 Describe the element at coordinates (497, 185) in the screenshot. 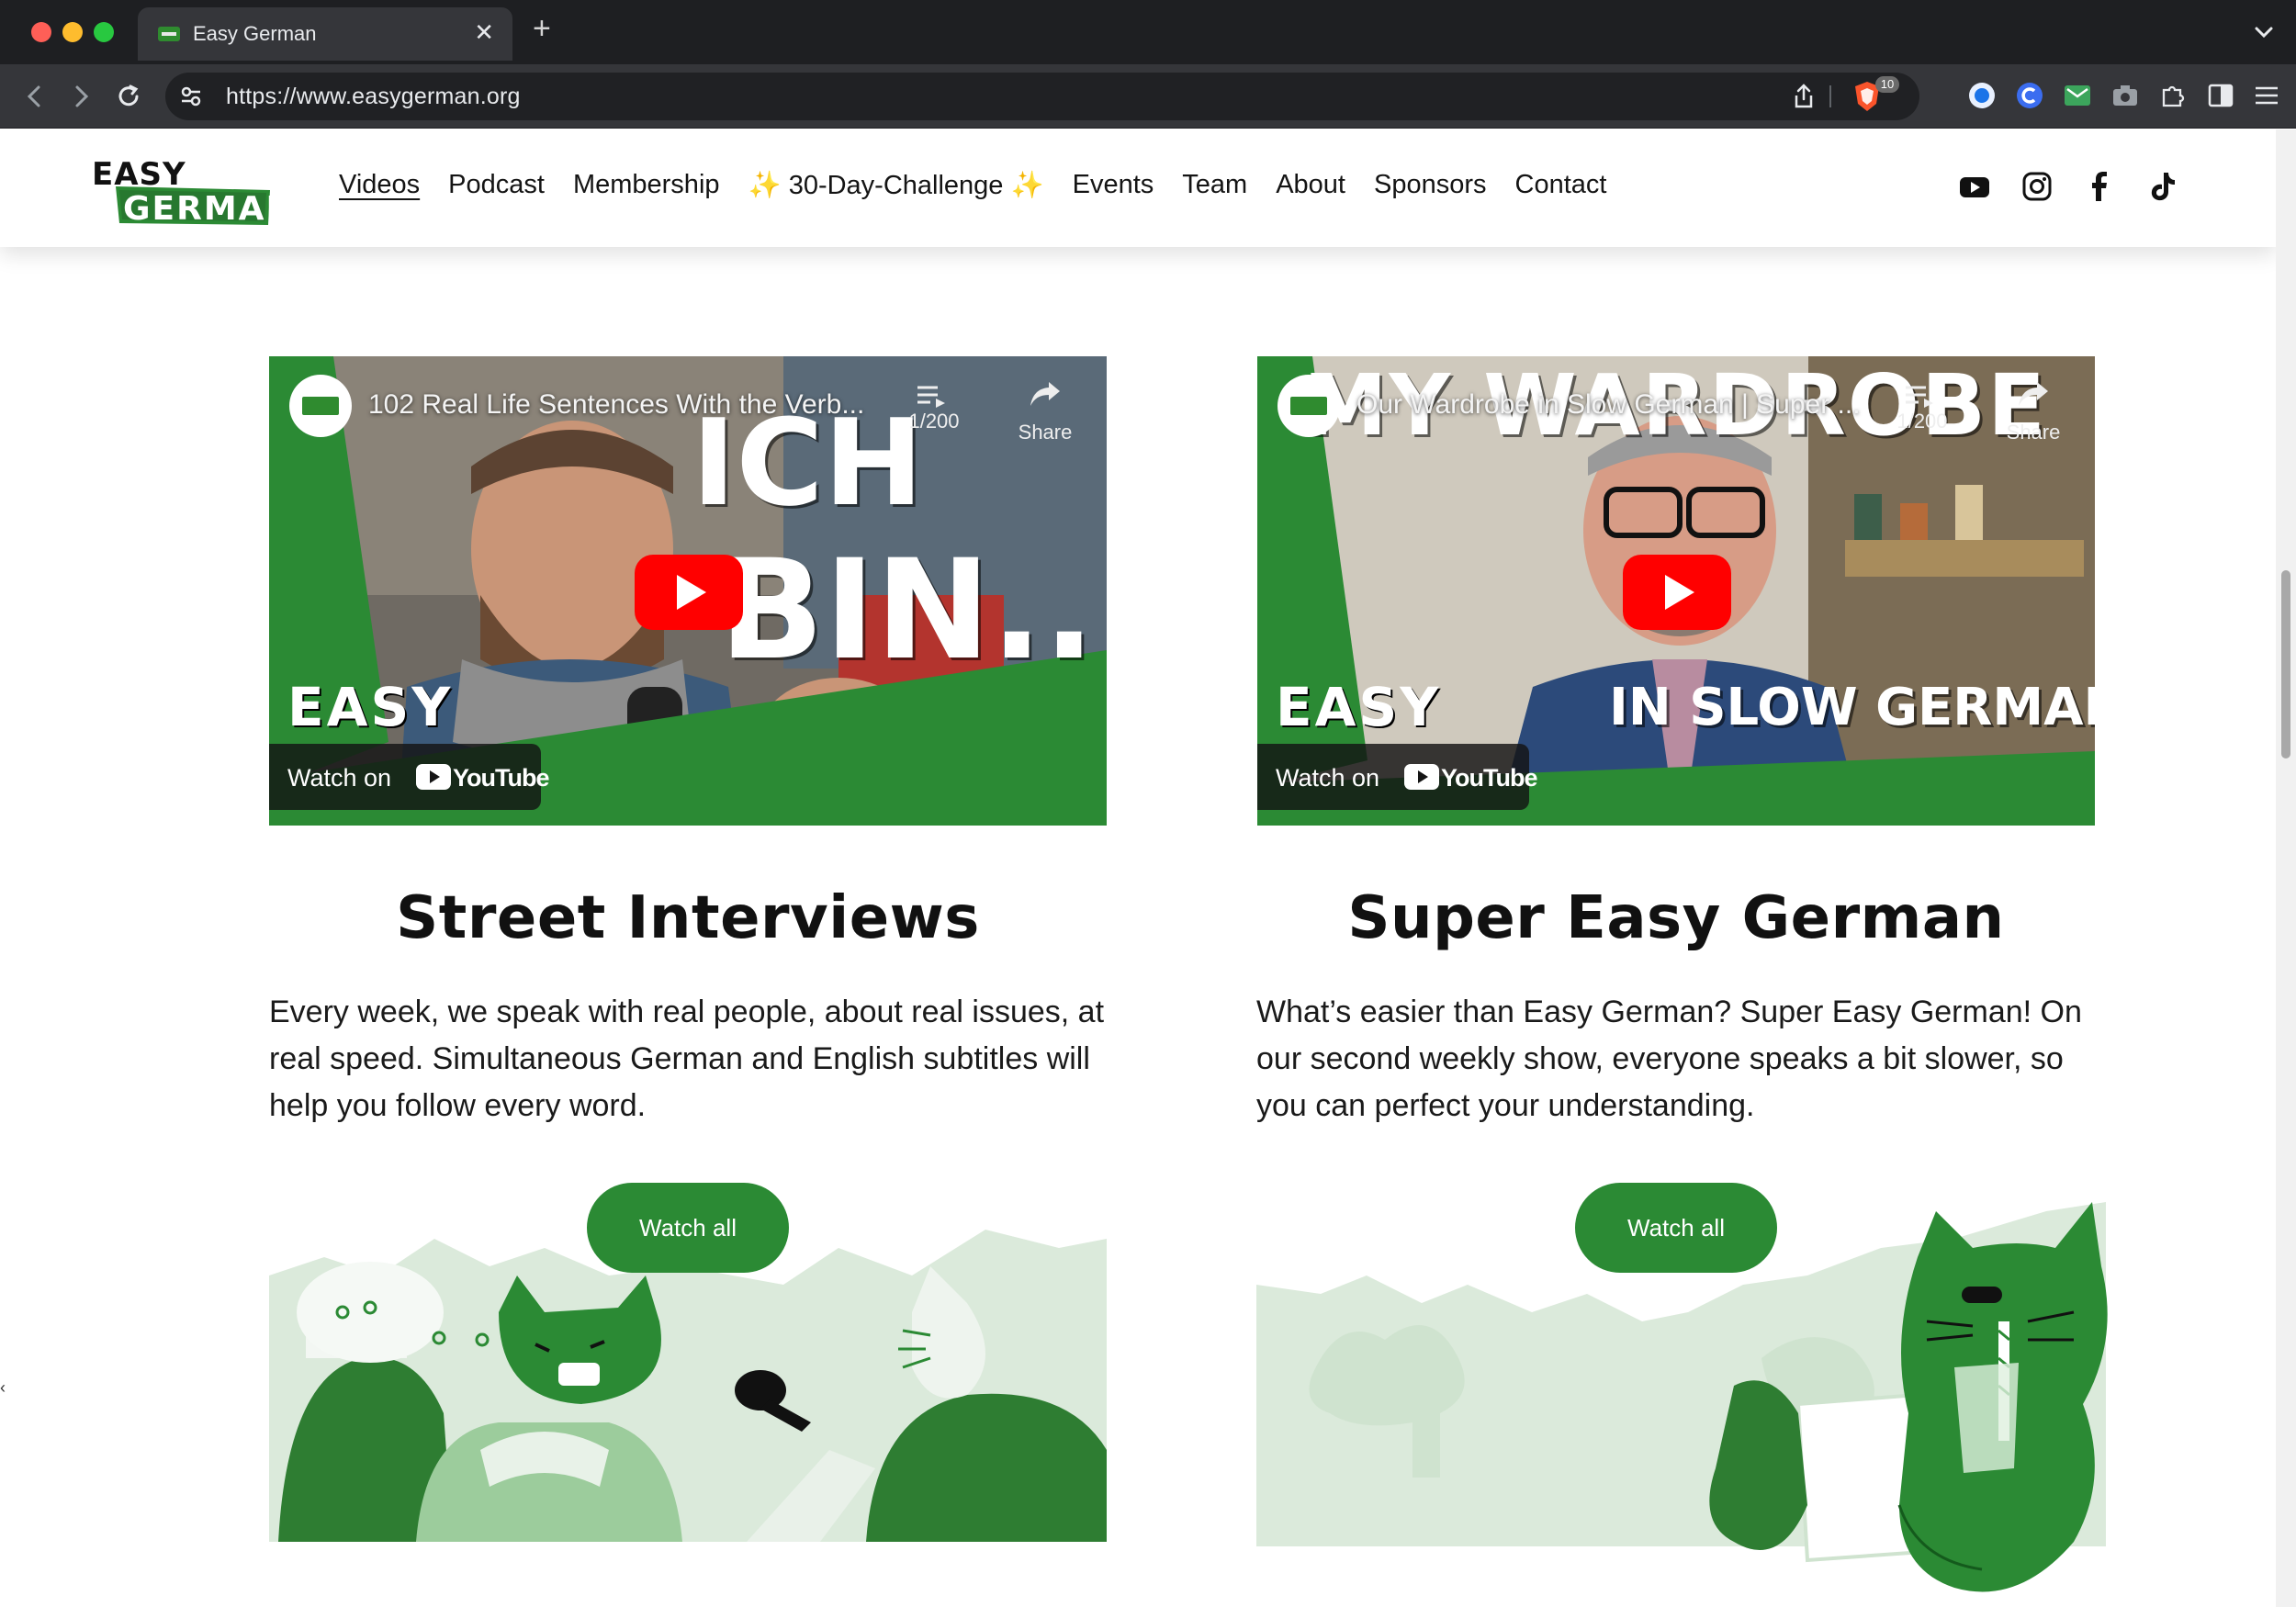

I see `nav-item-podcast: Podcast` at that location.